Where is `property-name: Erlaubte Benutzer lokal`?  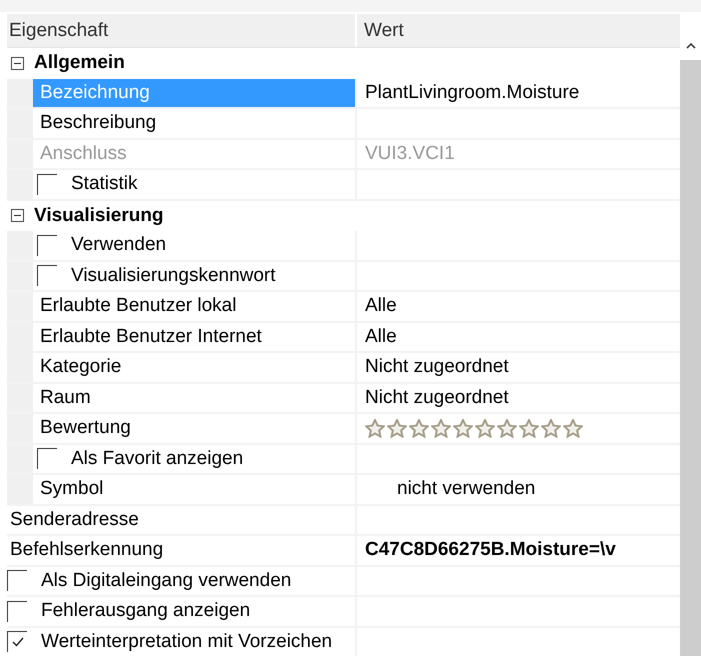 property-name: Erlaubte Benutzer lokal is located at coordinates (194, 306).